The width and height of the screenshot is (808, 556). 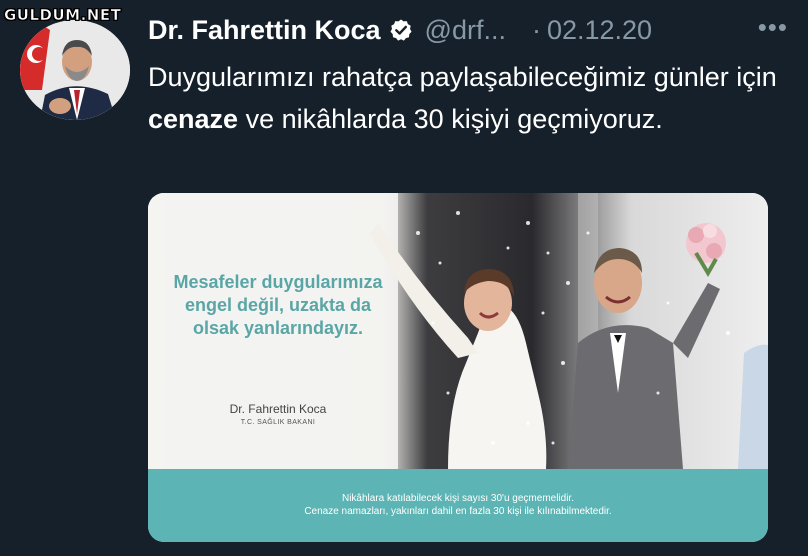 I want to click on watermark-logo: GULDUM.NET, so click(x=63, y=15).